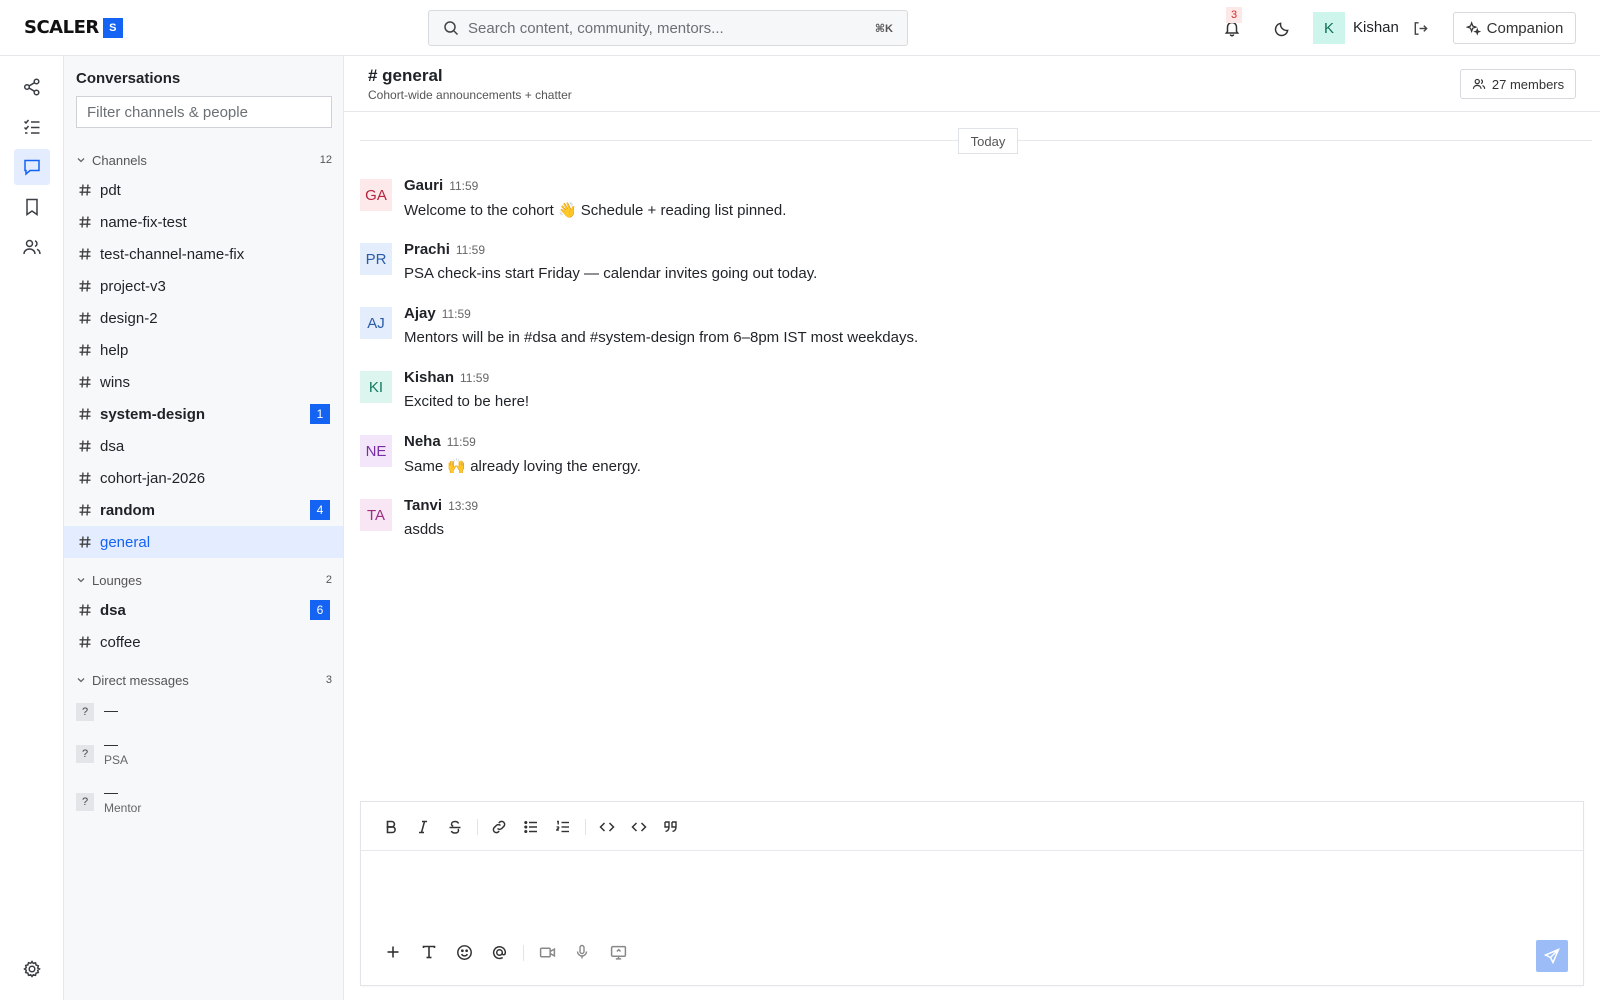  What do you see at coordinates (203, 190) in the screenshot?
I see `channel-item: pdt` at bounding box center [203, 190].